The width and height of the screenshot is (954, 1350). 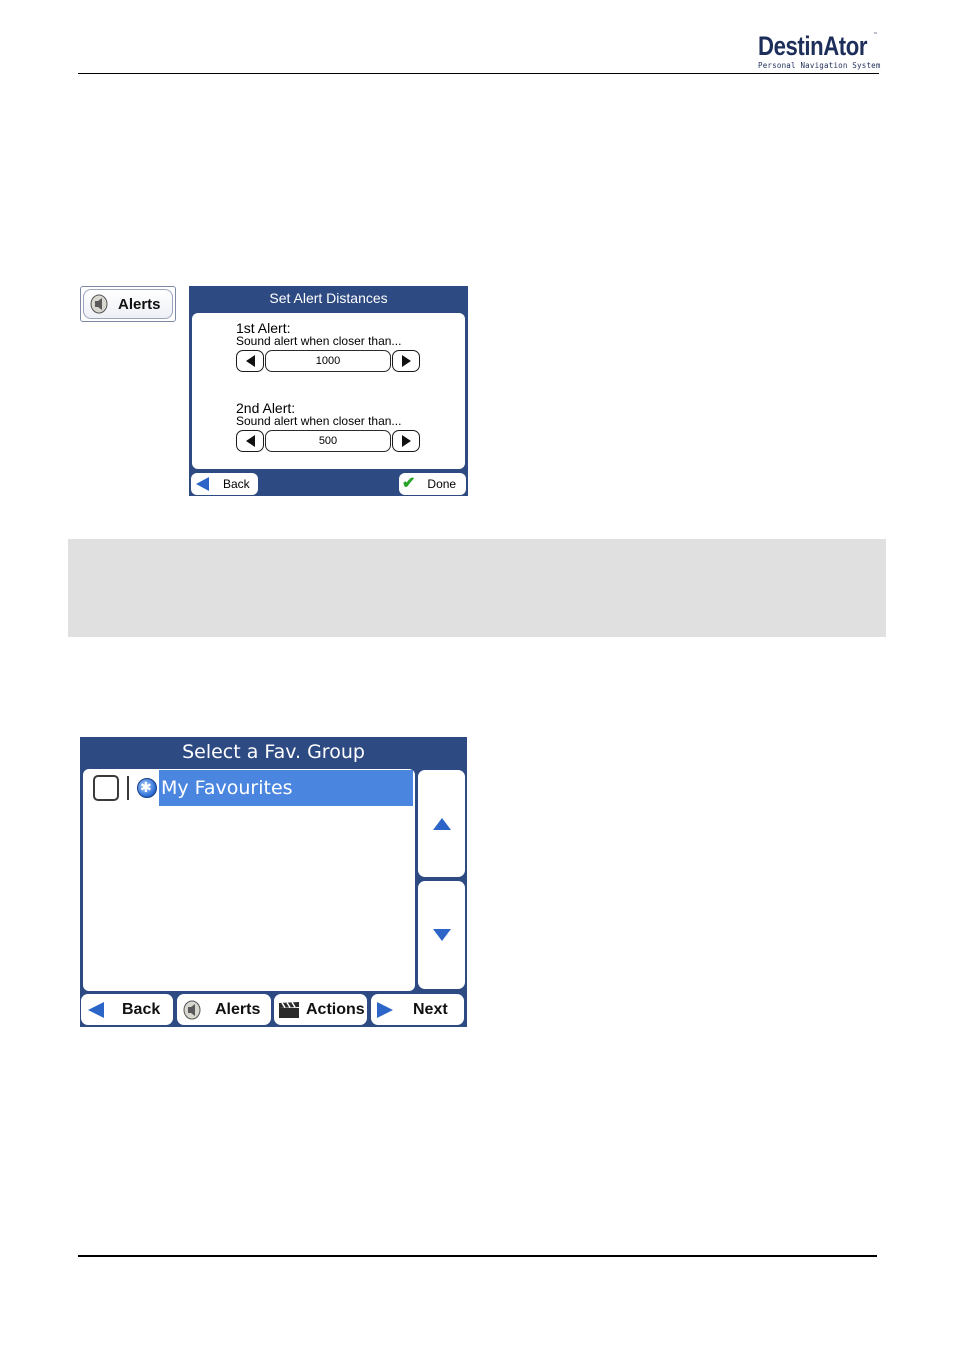 I want to click on row-divider, so click(x=128, y=788).